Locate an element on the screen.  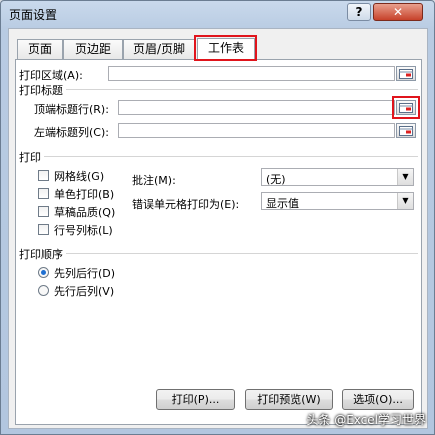
gridlines-checkbox is located at coordinates (43, 175).